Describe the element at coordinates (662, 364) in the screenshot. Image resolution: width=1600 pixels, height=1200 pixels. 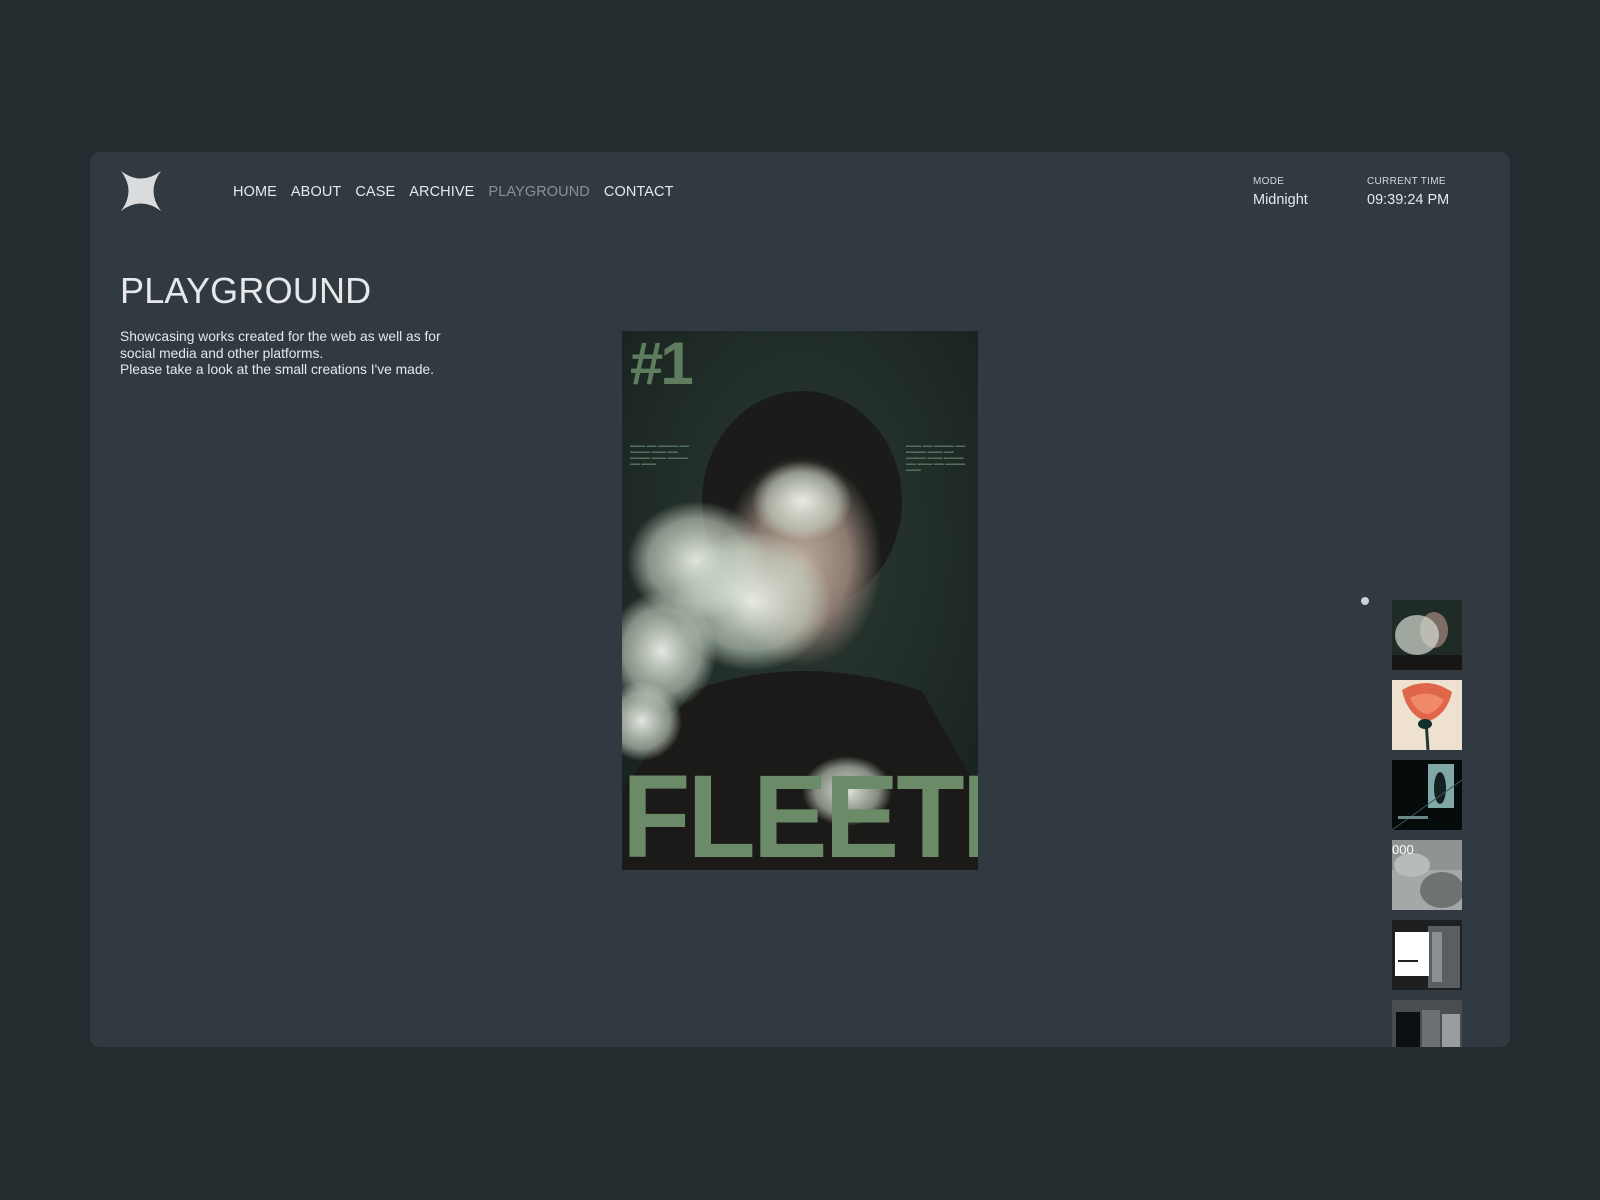
I see `poster-number: #1` at that location.